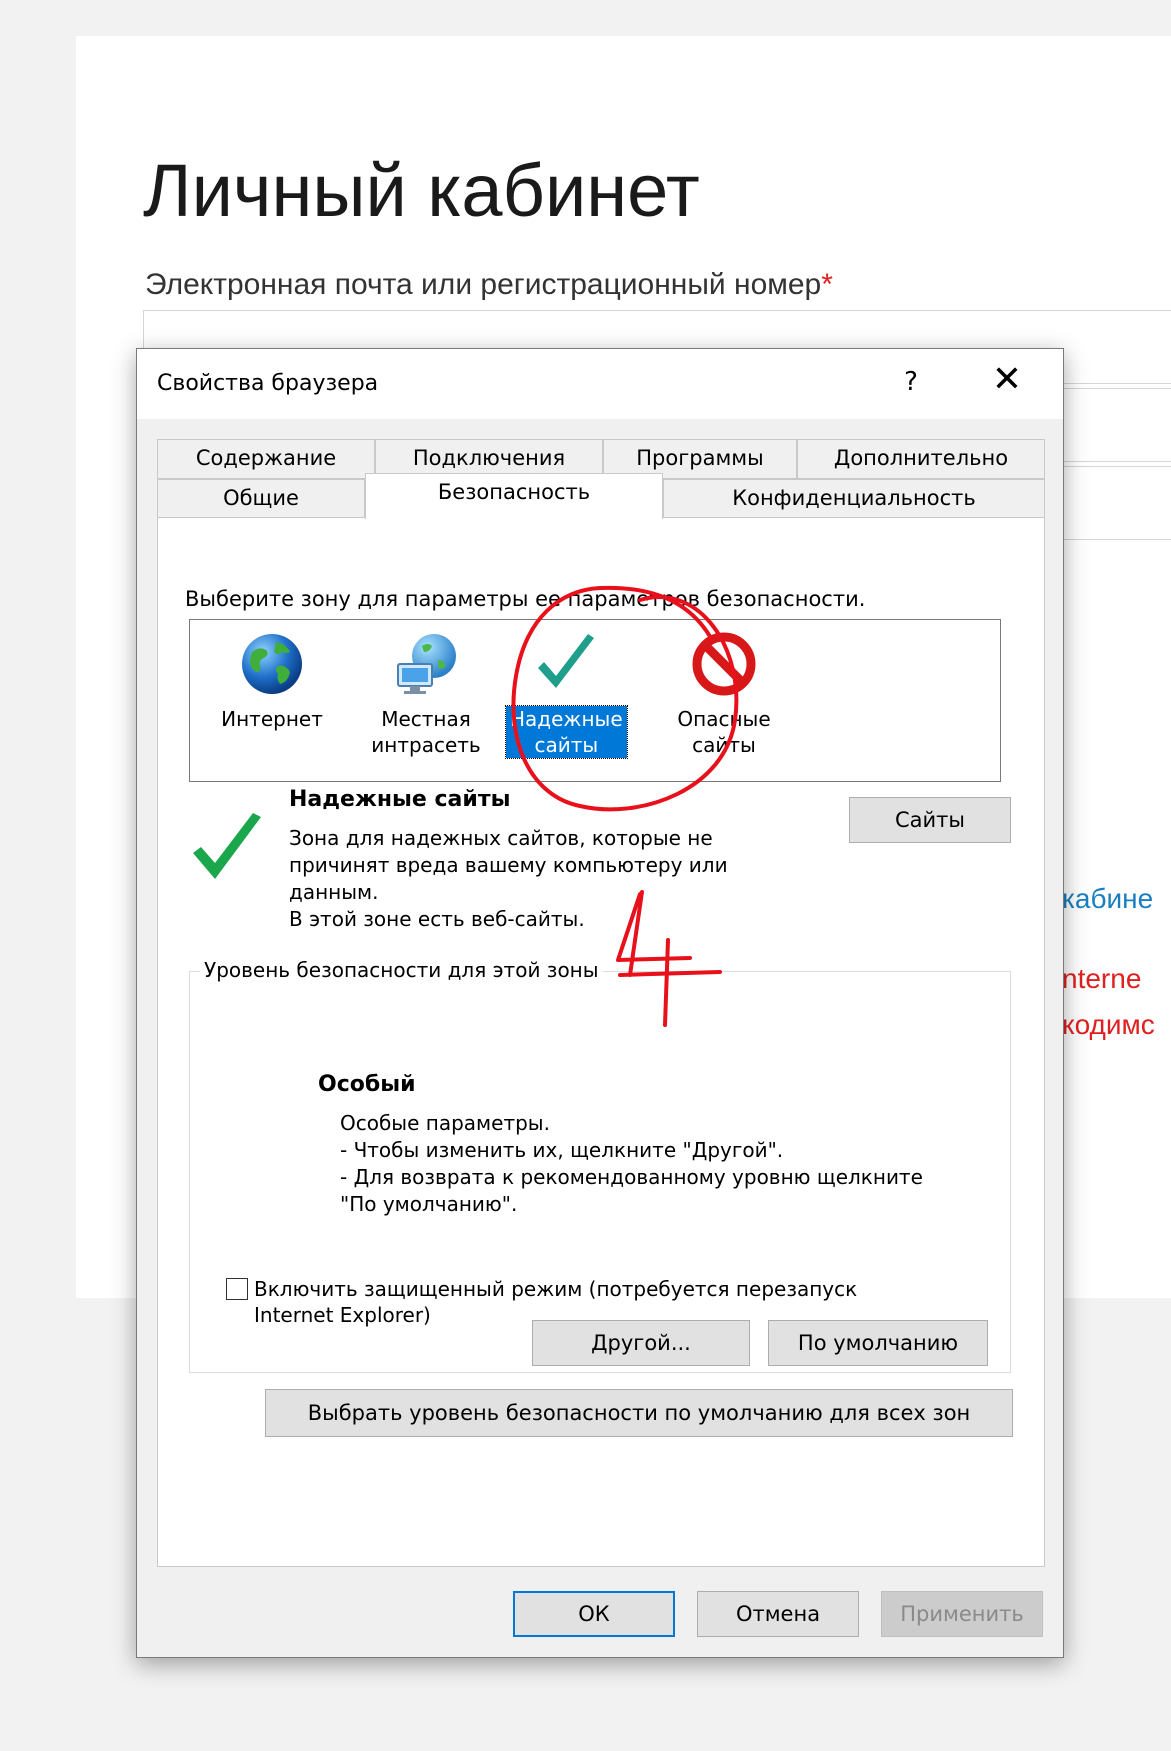 The height and width of the screenshot is (1751, 1171). Describe the element at coordinates (342, 1315) in the screenshot. I see `protected-mode-label-line2: Internet Explorer)` at that location.